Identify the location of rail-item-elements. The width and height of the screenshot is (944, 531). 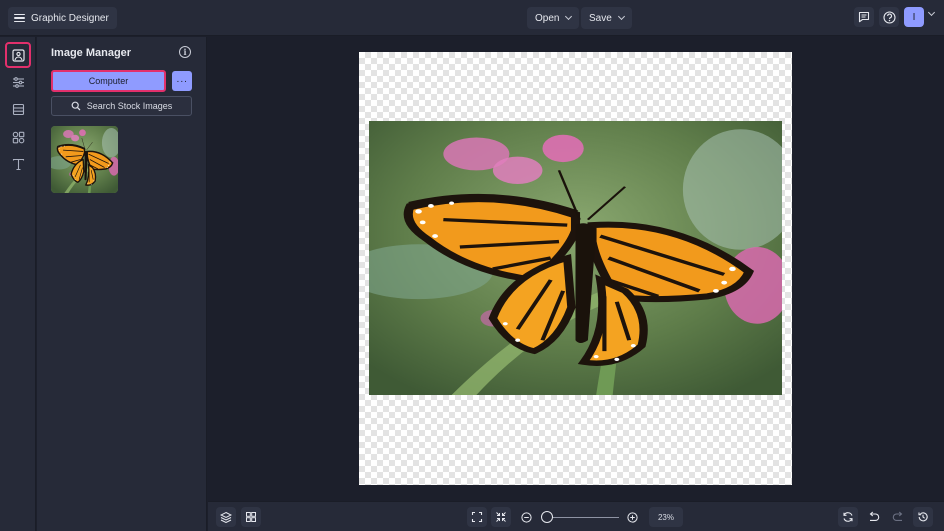
(18, 137).